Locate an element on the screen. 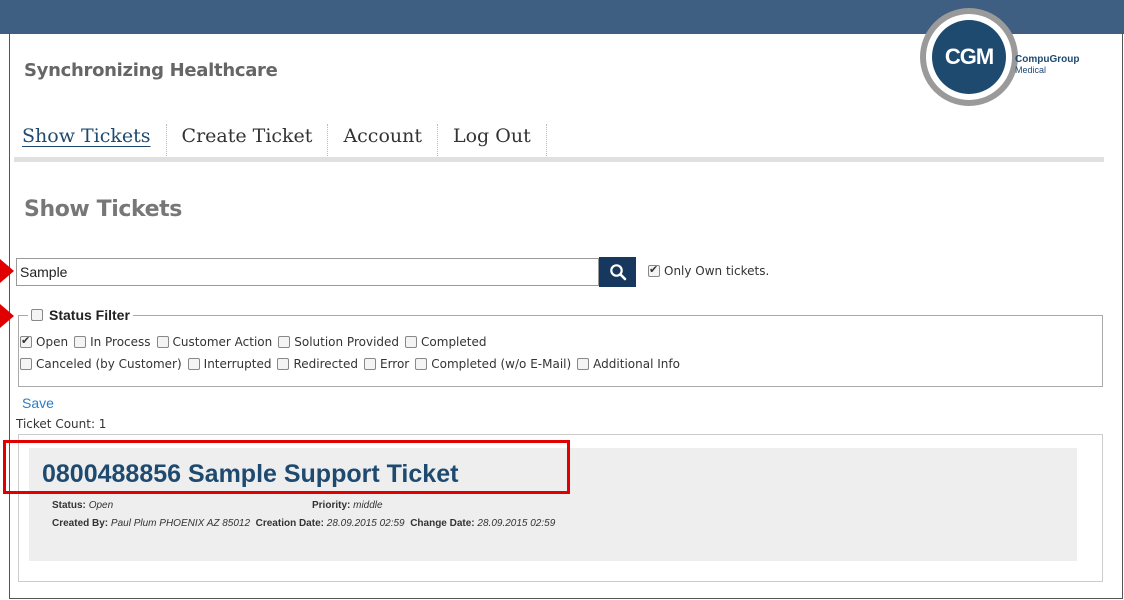  nav-log-out: Log Out is located at coordinates (492, 140).